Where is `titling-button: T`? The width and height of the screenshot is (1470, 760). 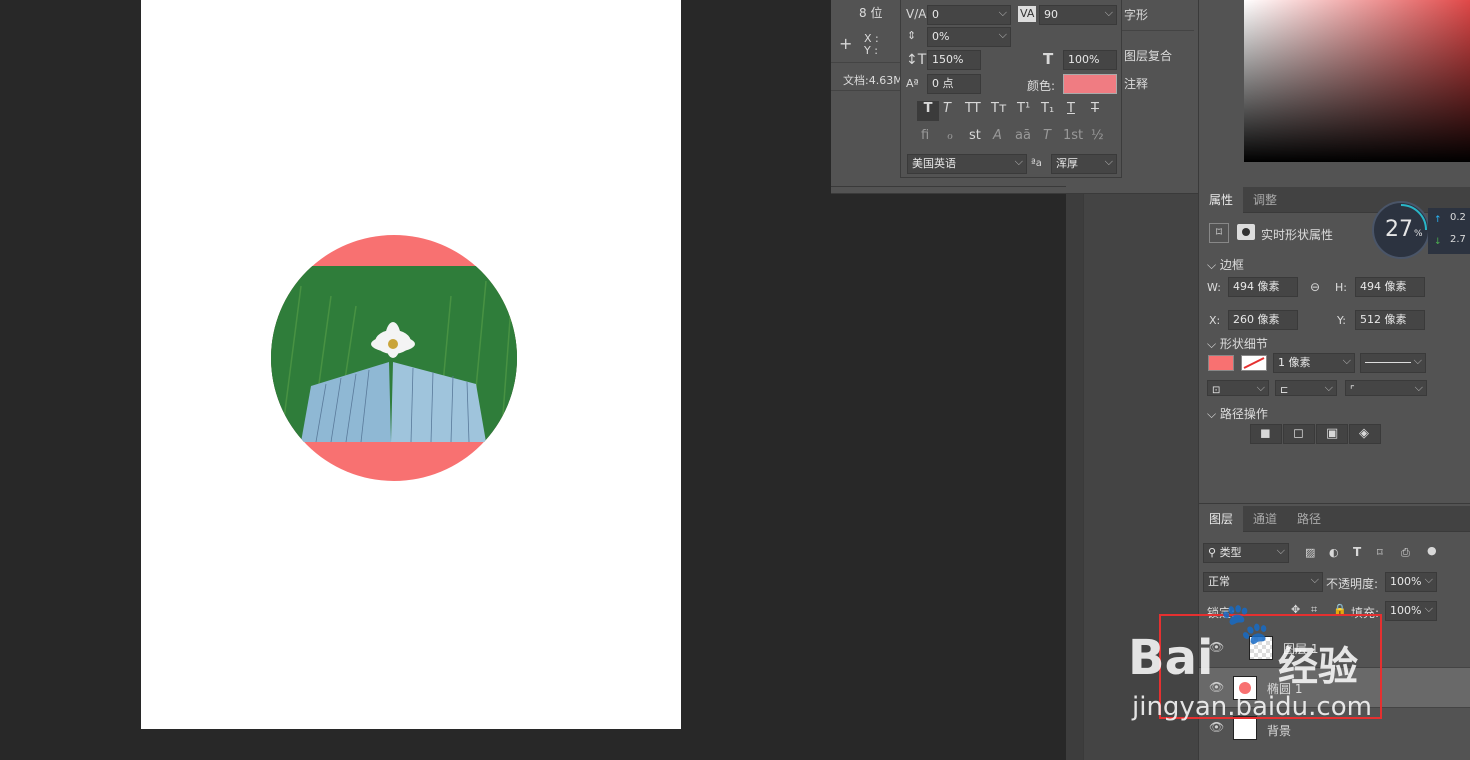
titling-button: T is located at coordinates (1047, 136).